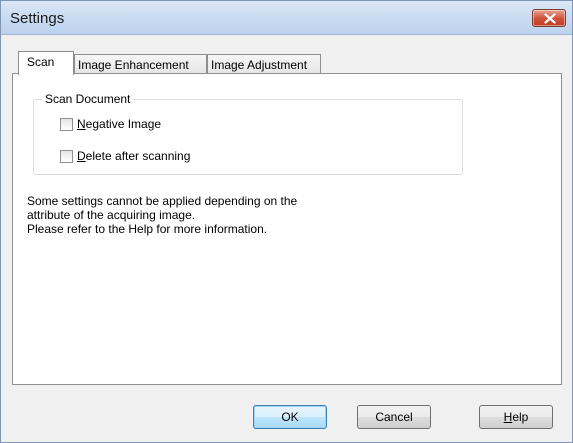 Image resolution: width=573 pixels, height=443 pixels. I want to click on tab-image-enhancement-label: Image Enhancement, so click(133, 65).